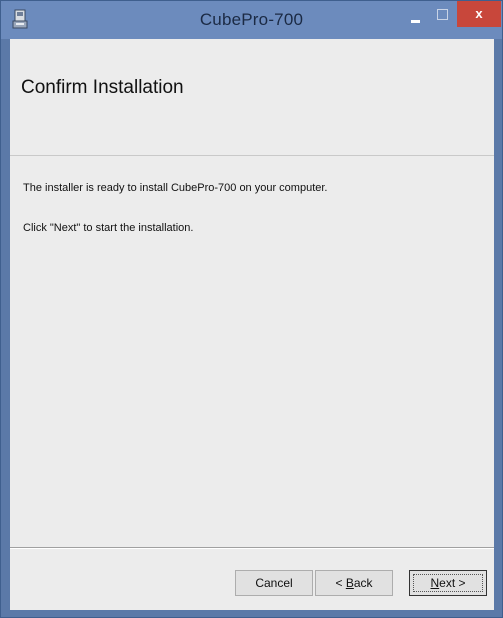 Image resolution: width=503 pixels, height=618 pixels. What do you see at coordinates (435, 583) in the screenshot?
I see `next-button-accelerator: N` at bounding box center [435, 583].